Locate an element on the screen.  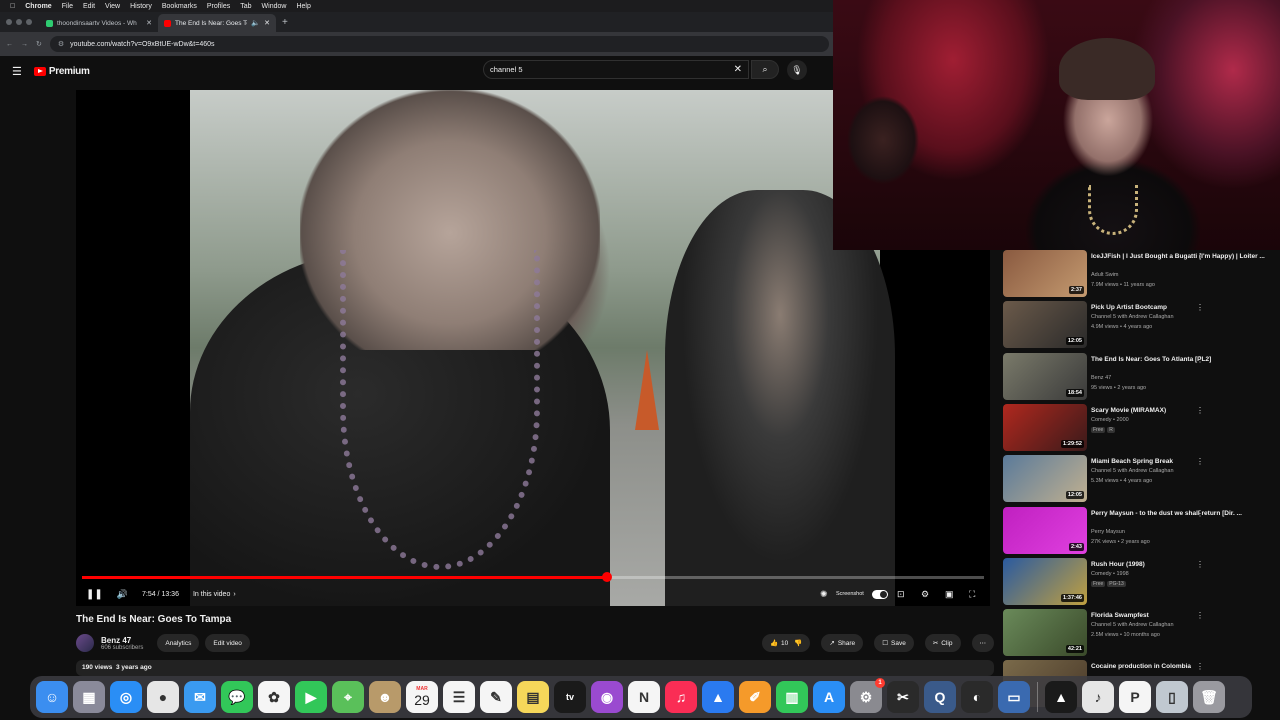
address-bar: ⚙ youtube.com/watch?v=O9xBtUE-wDw&t=460s is located at coordinates (439, 44).